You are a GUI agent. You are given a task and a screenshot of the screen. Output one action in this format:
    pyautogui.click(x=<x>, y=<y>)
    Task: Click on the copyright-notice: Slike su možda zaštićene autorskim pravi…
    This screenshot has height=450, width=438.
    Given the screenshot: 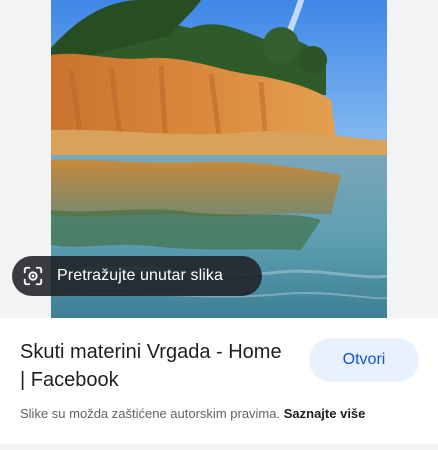 What is the action you would take?
    pyautogui.click(x=192, y=413)
    